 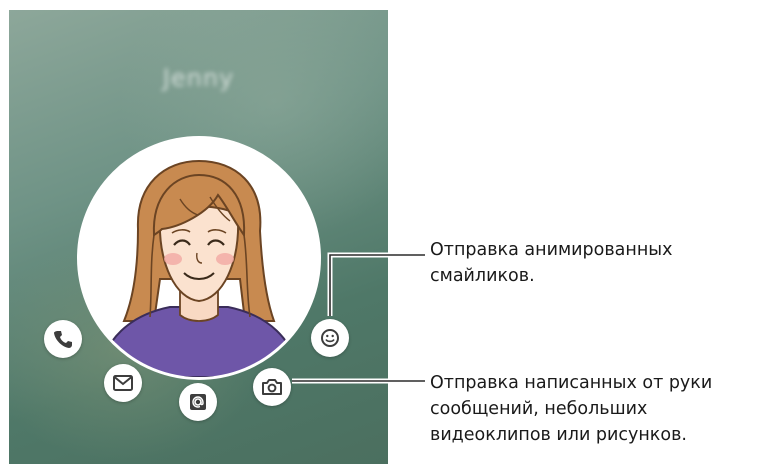 What do you see at coordinates (551, 250) in the screenshot?
I see `emoji-callout-line1: Отправка анимированных` at bounding box center [551, 250].